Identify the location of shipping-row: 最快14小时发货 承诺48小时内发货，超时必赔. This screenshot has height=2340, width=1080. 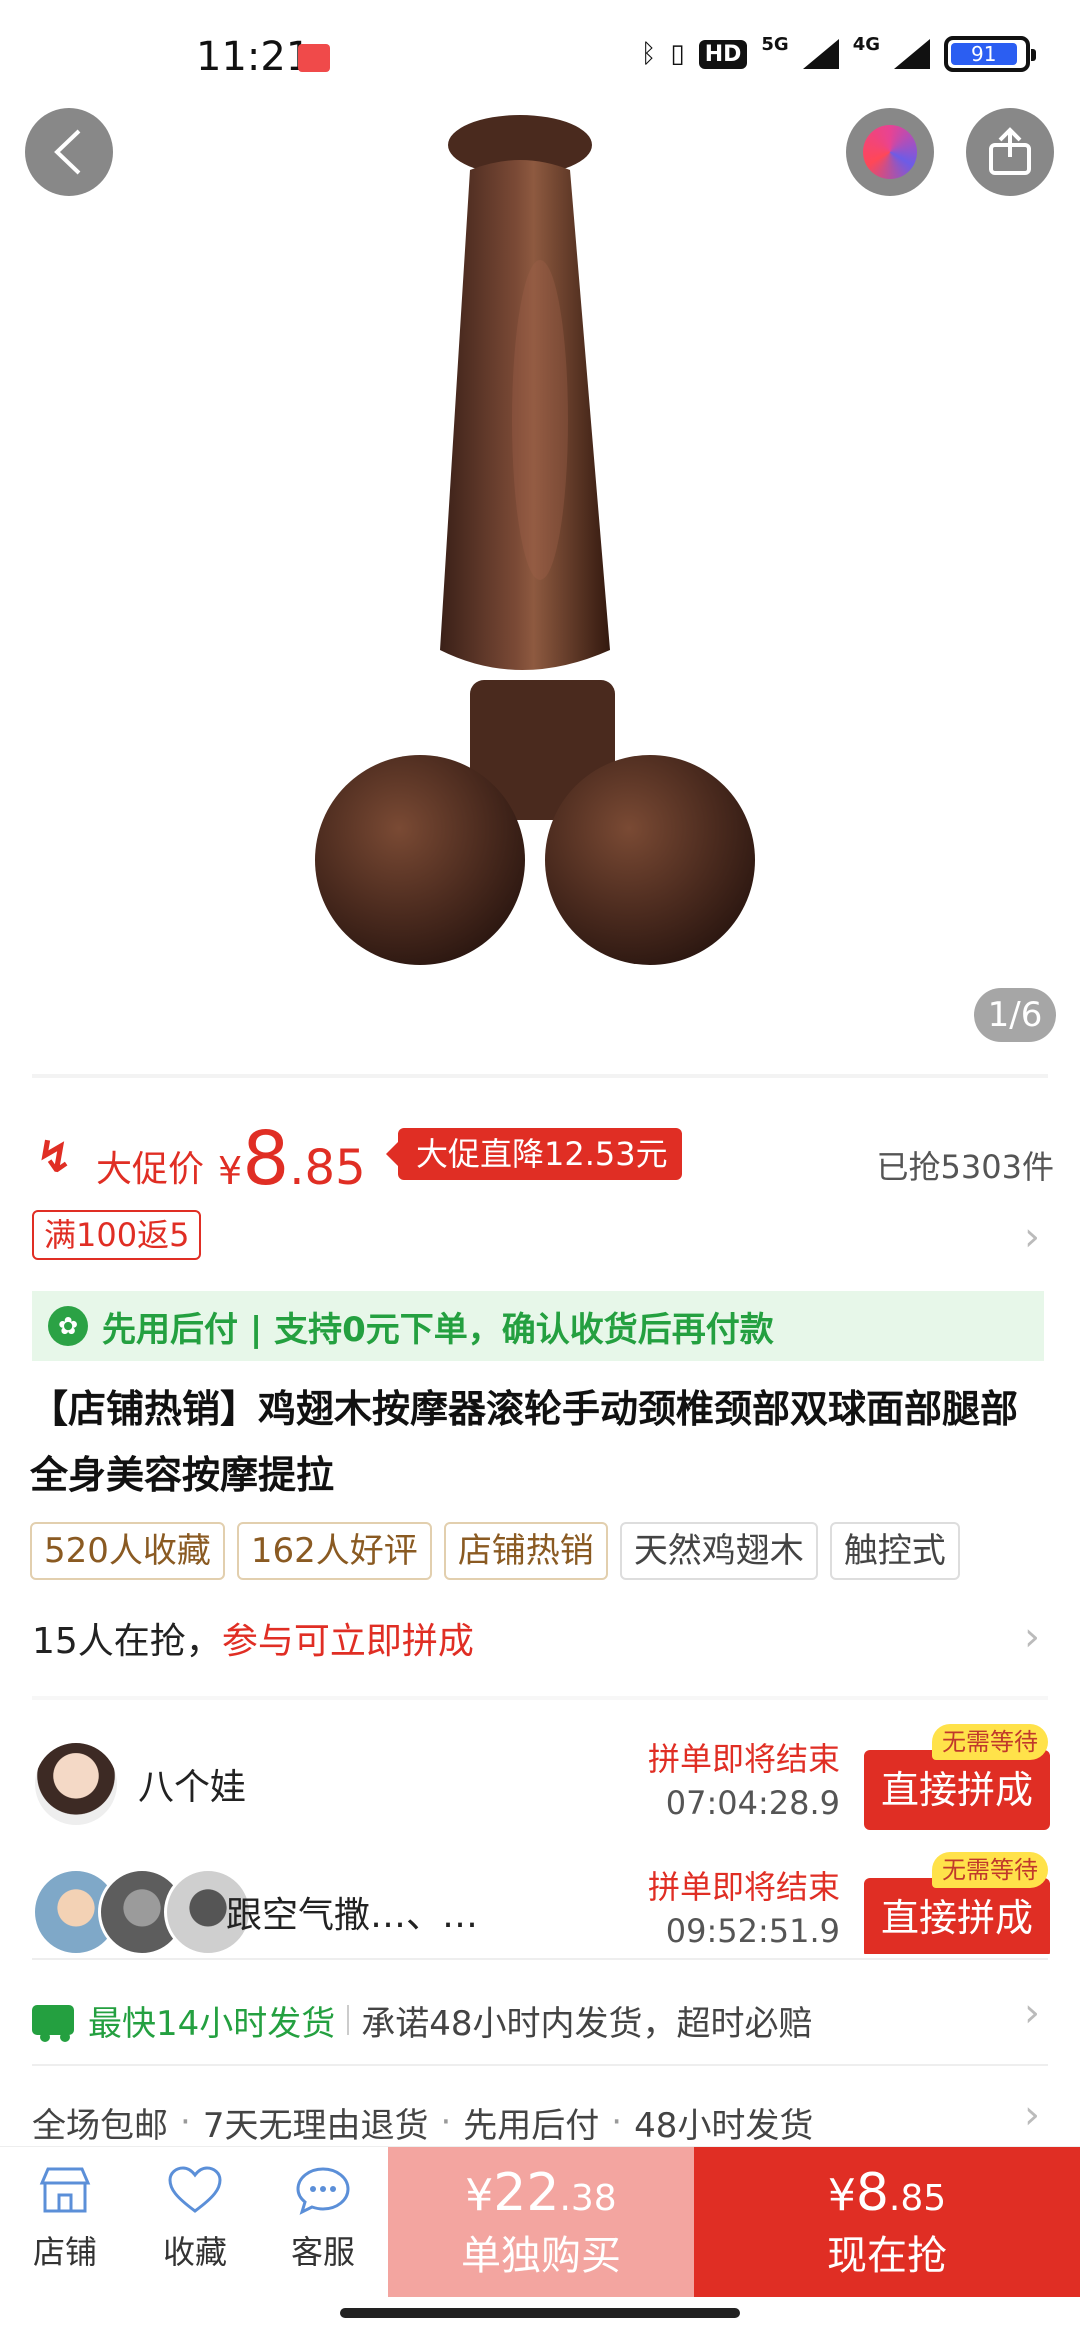
(541, 2020).